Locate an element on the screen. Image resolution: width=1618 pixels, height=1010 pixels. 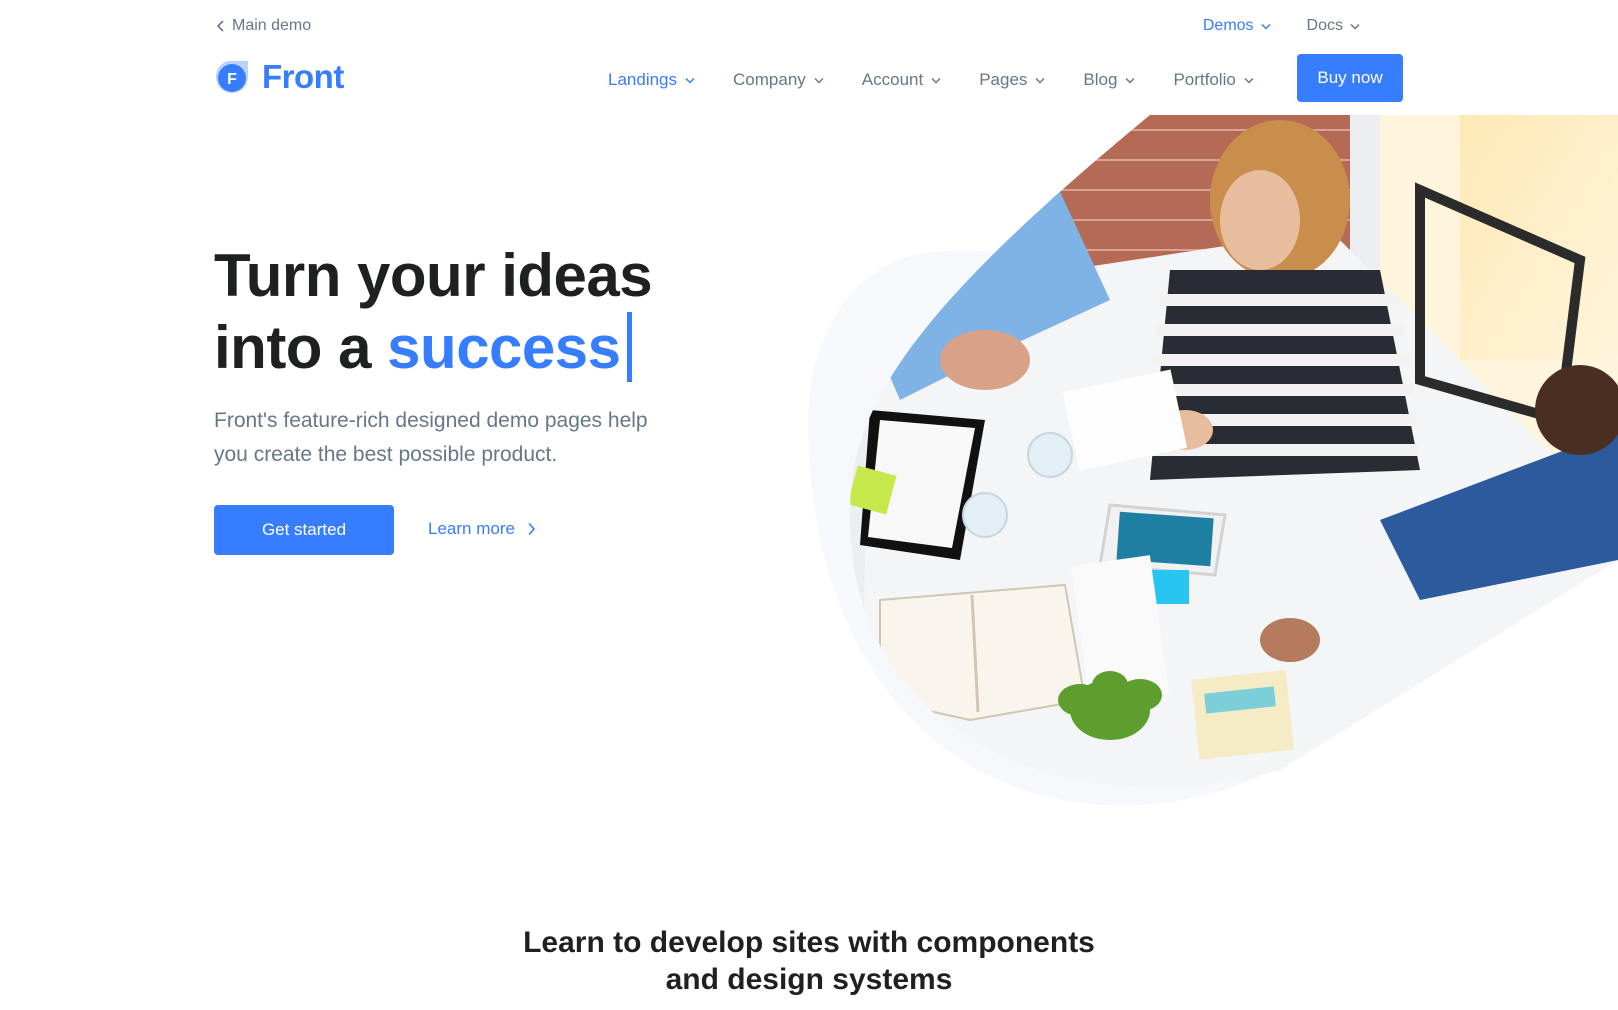
get-started-button: Get started is located at coordinates (304, 530).